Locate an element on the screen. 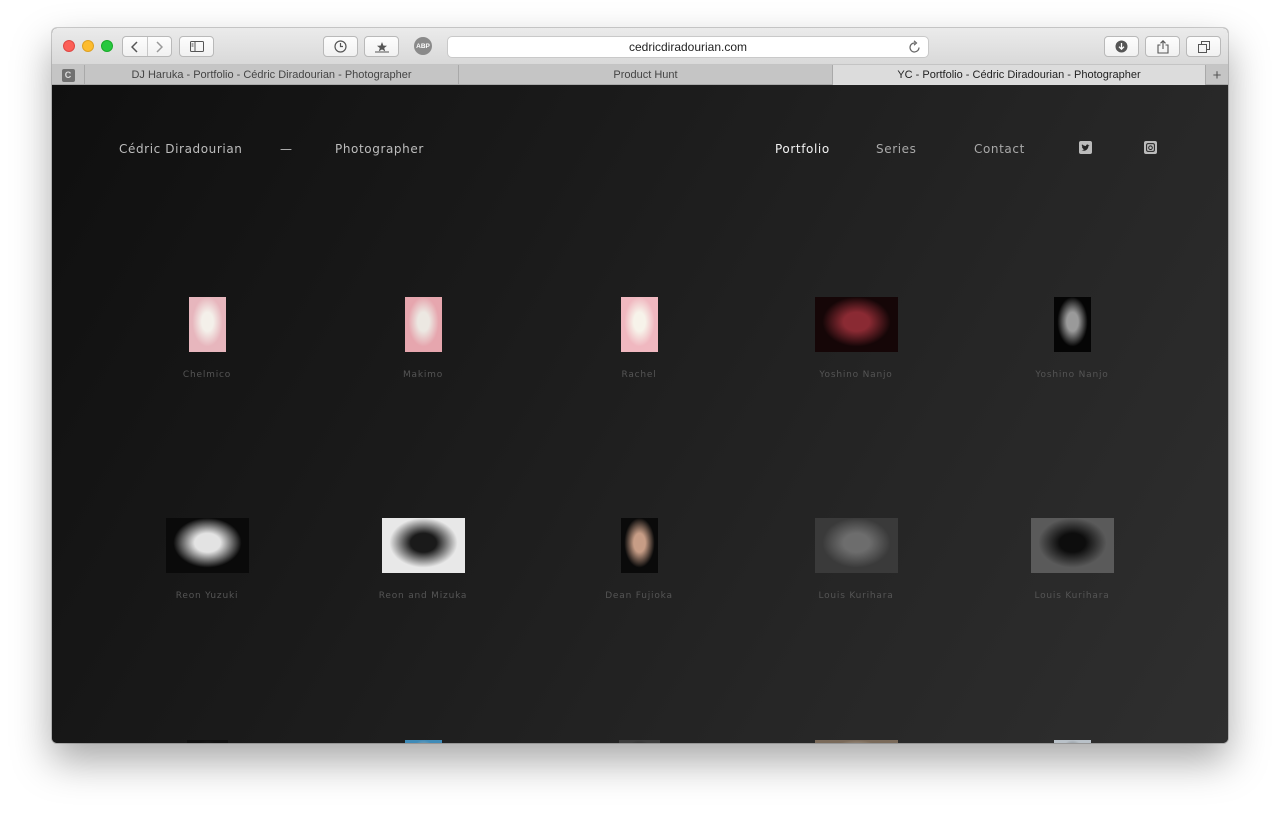 The width and height of the screenshot is (1280, 817). history-icon is located at coordinates (340, 46).